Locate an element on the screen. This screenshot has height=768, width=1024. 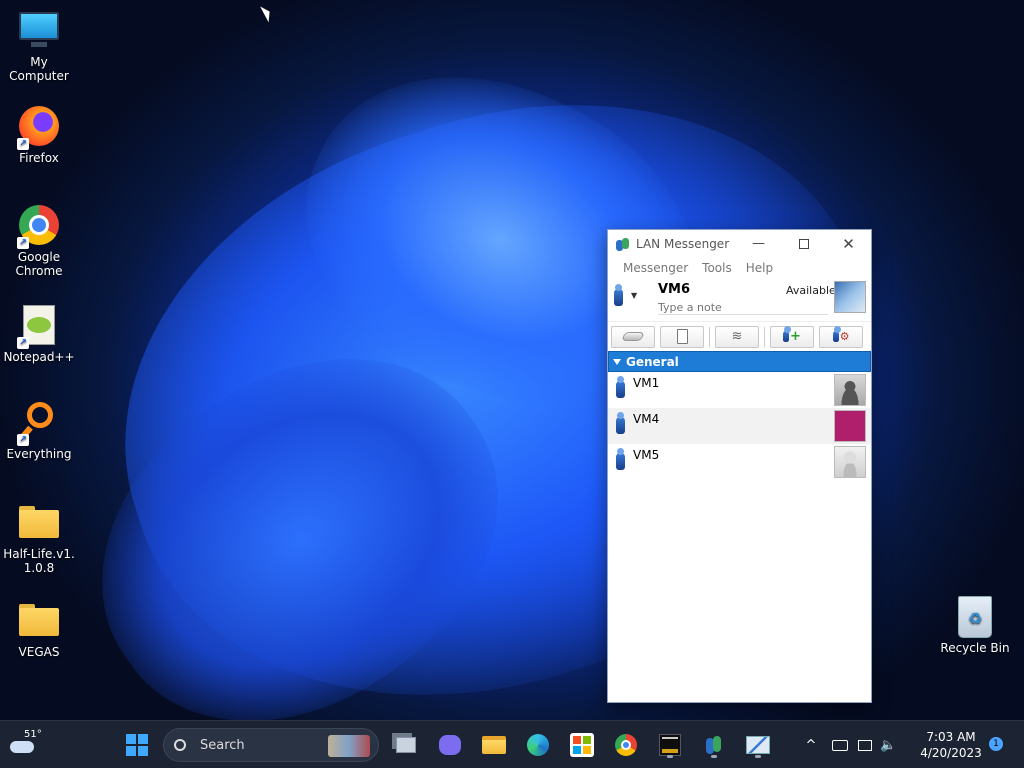
contacts-settings-button: ⚙ is located at coordinates (841, 336).